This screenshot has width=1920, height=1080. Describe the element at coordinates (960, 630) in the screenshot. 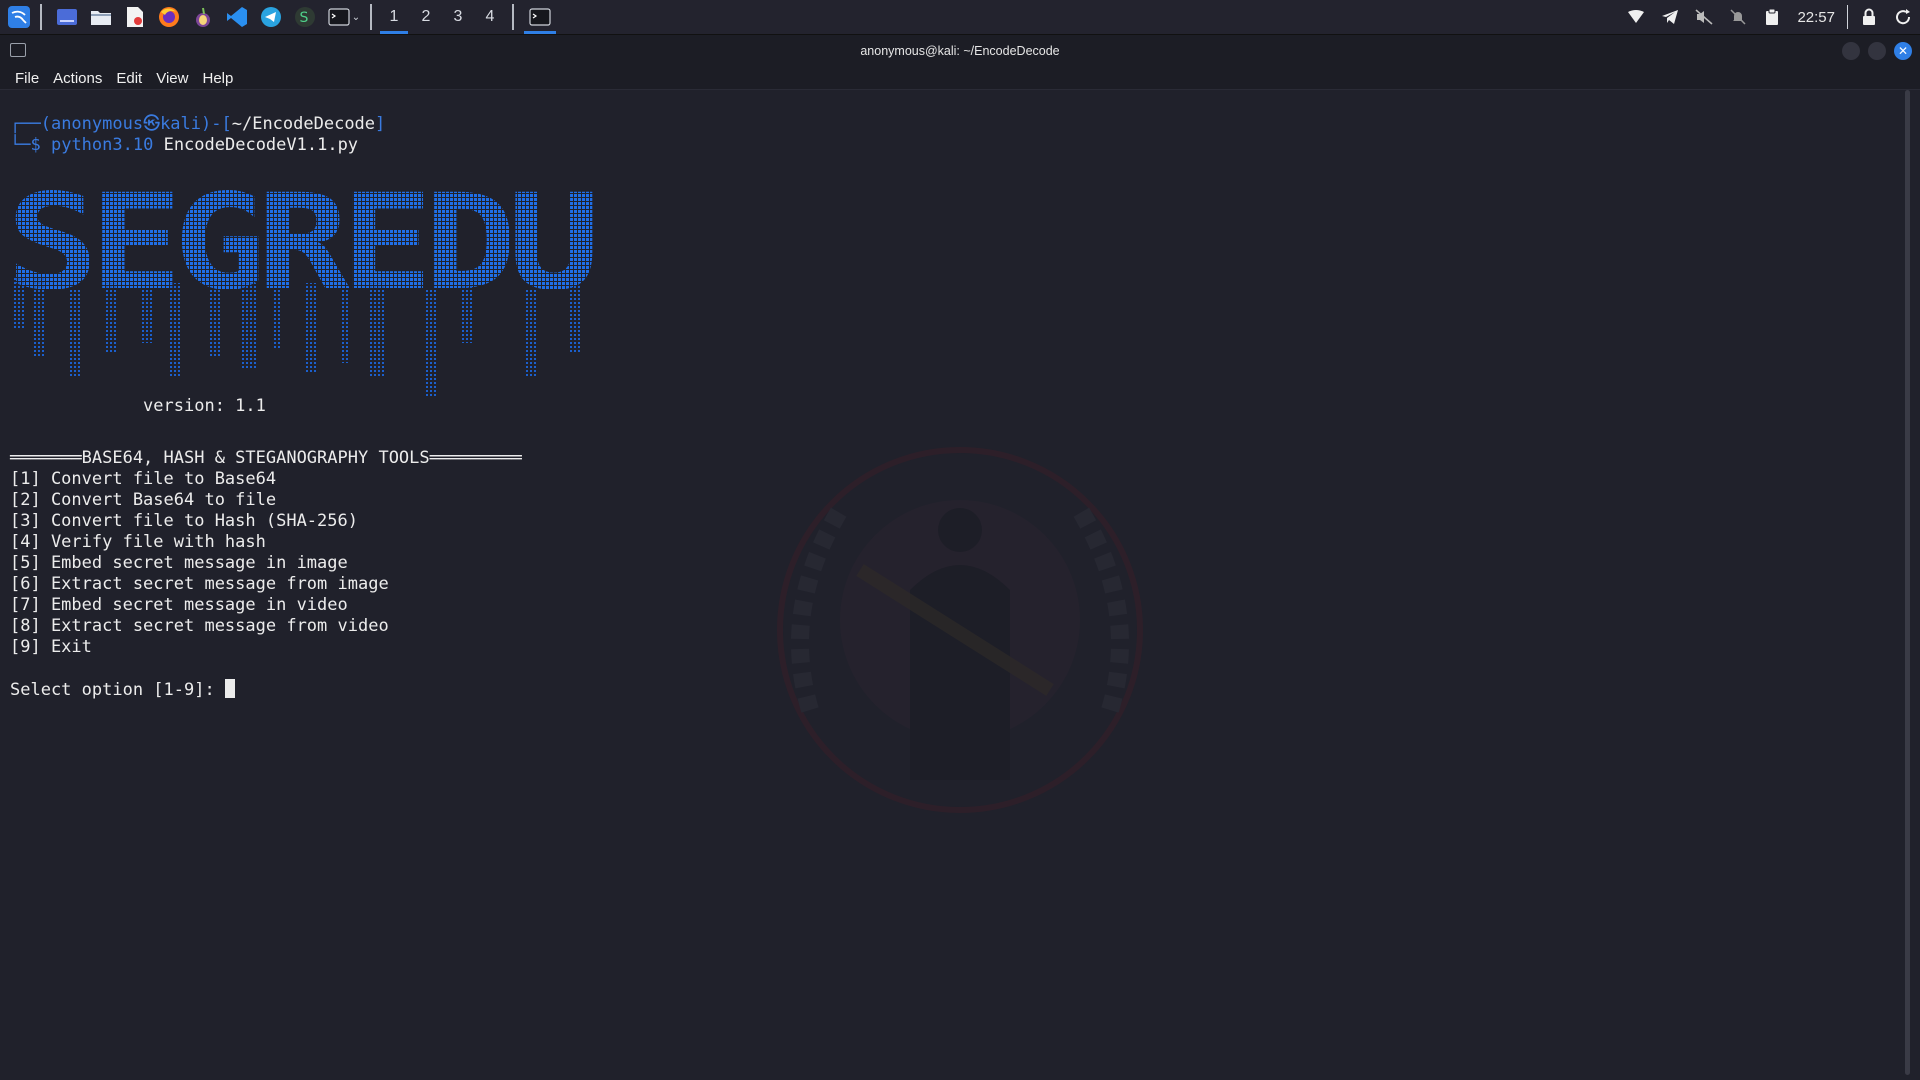

I see `wallpaper-emblem-icon` at that location.